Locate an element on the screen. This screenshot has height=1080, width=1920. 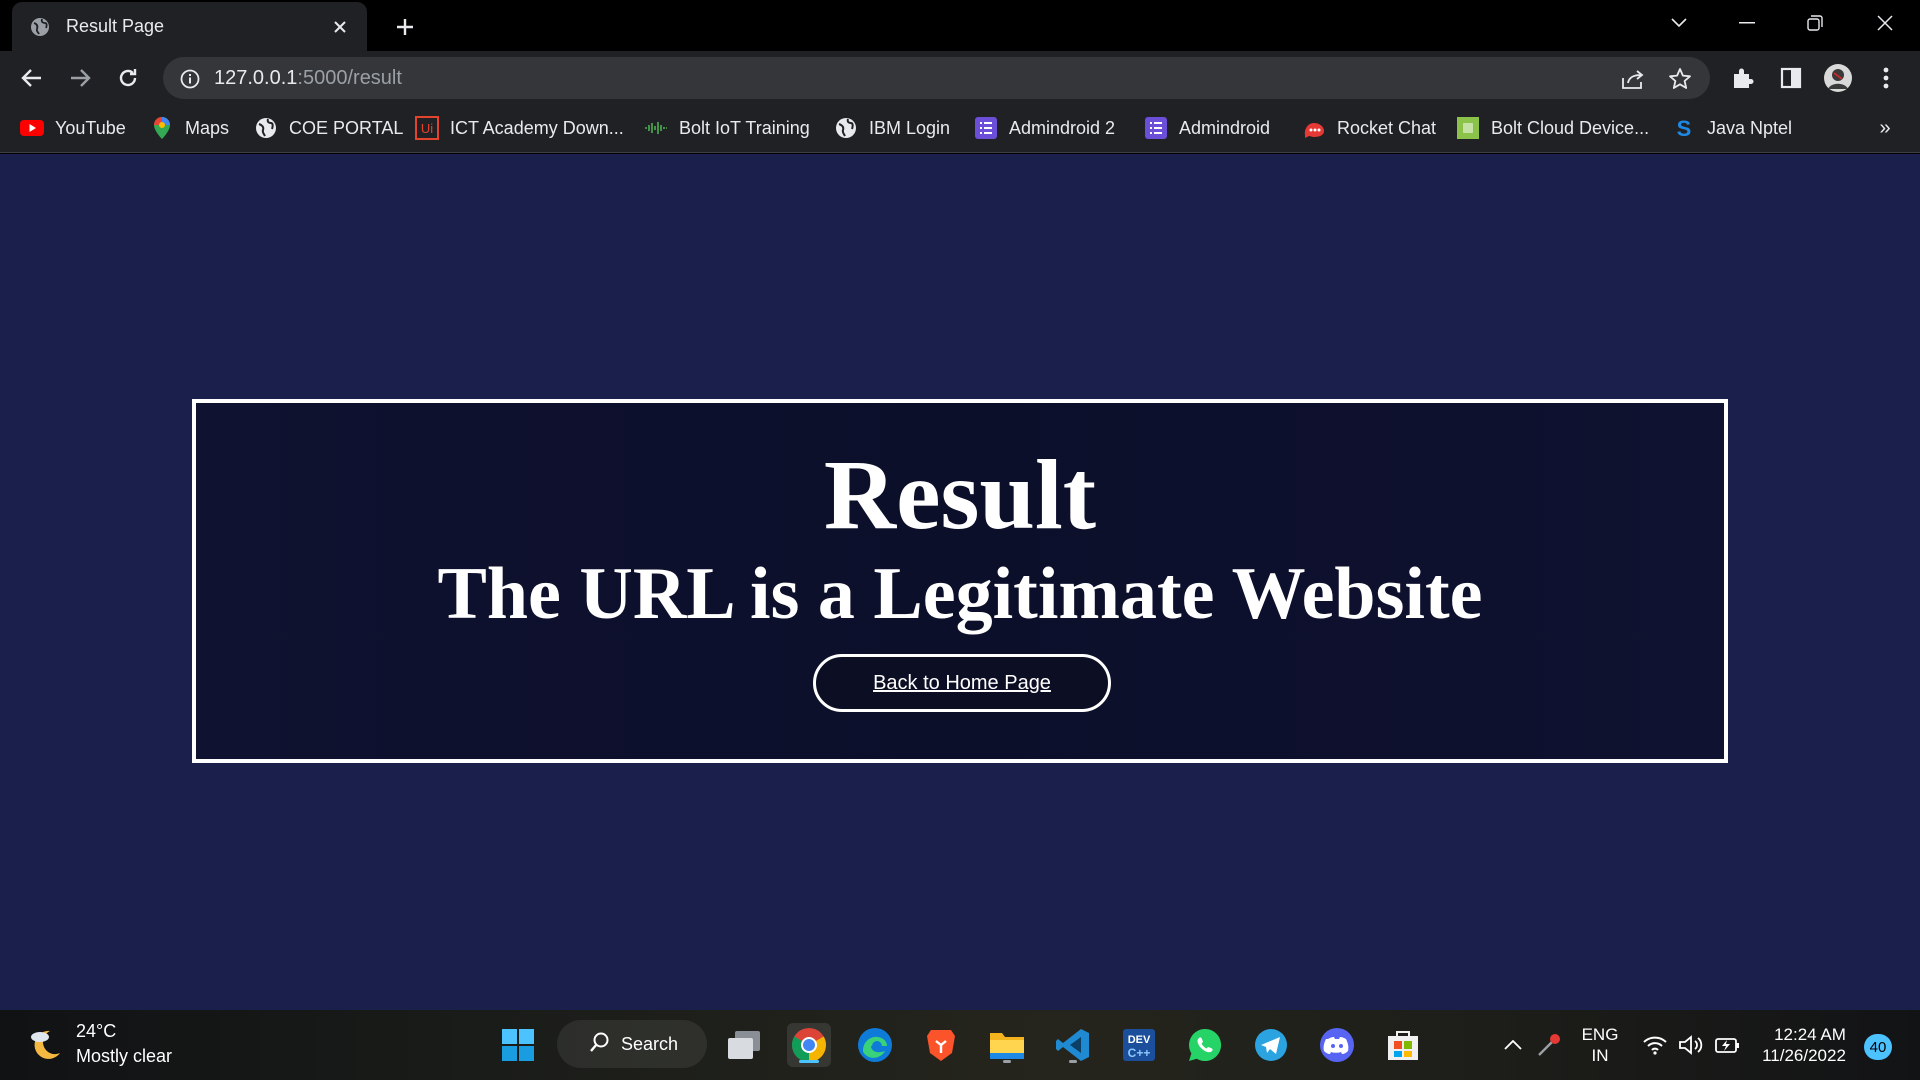
telegram-icon is located at coordinates (1271, 1045).